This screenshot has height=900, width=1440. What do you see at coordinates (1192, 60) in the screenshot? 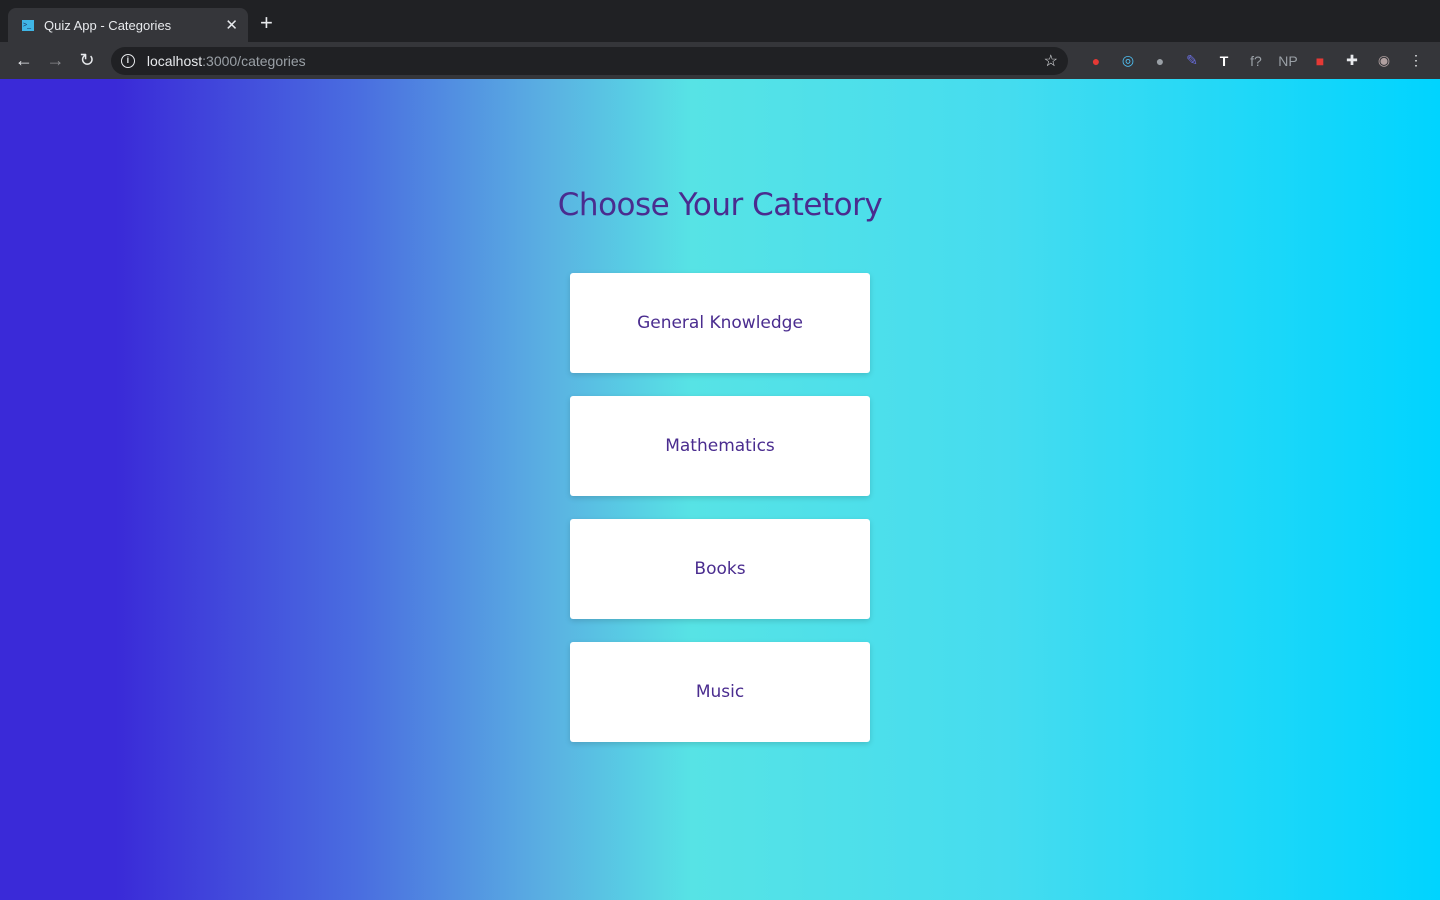
I see `pen-icon: ✎` at bounding box center [1192, 60].